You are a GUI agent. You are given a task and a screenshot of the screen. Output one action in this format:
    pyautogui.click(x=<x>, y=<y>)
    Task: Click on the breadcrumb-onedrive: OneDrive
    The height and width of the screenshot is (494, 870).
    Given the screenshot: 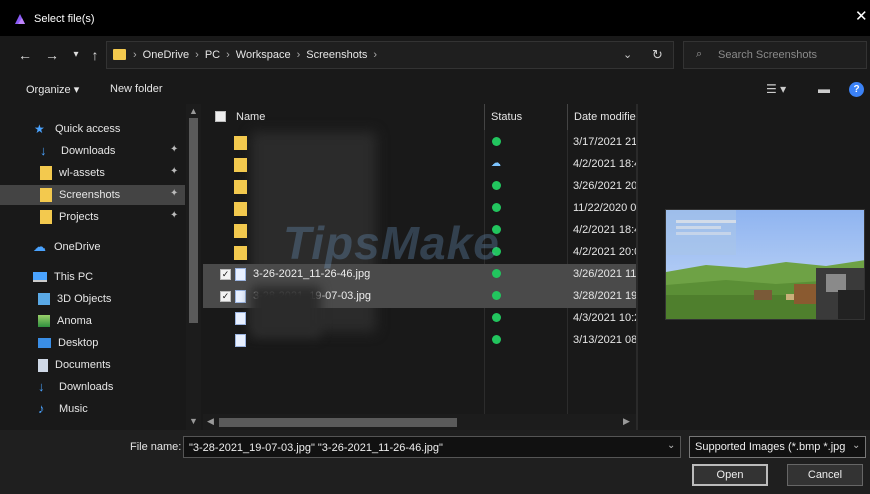 What is the action you would take?
    pyautogui.click(x=166, y=55)
    